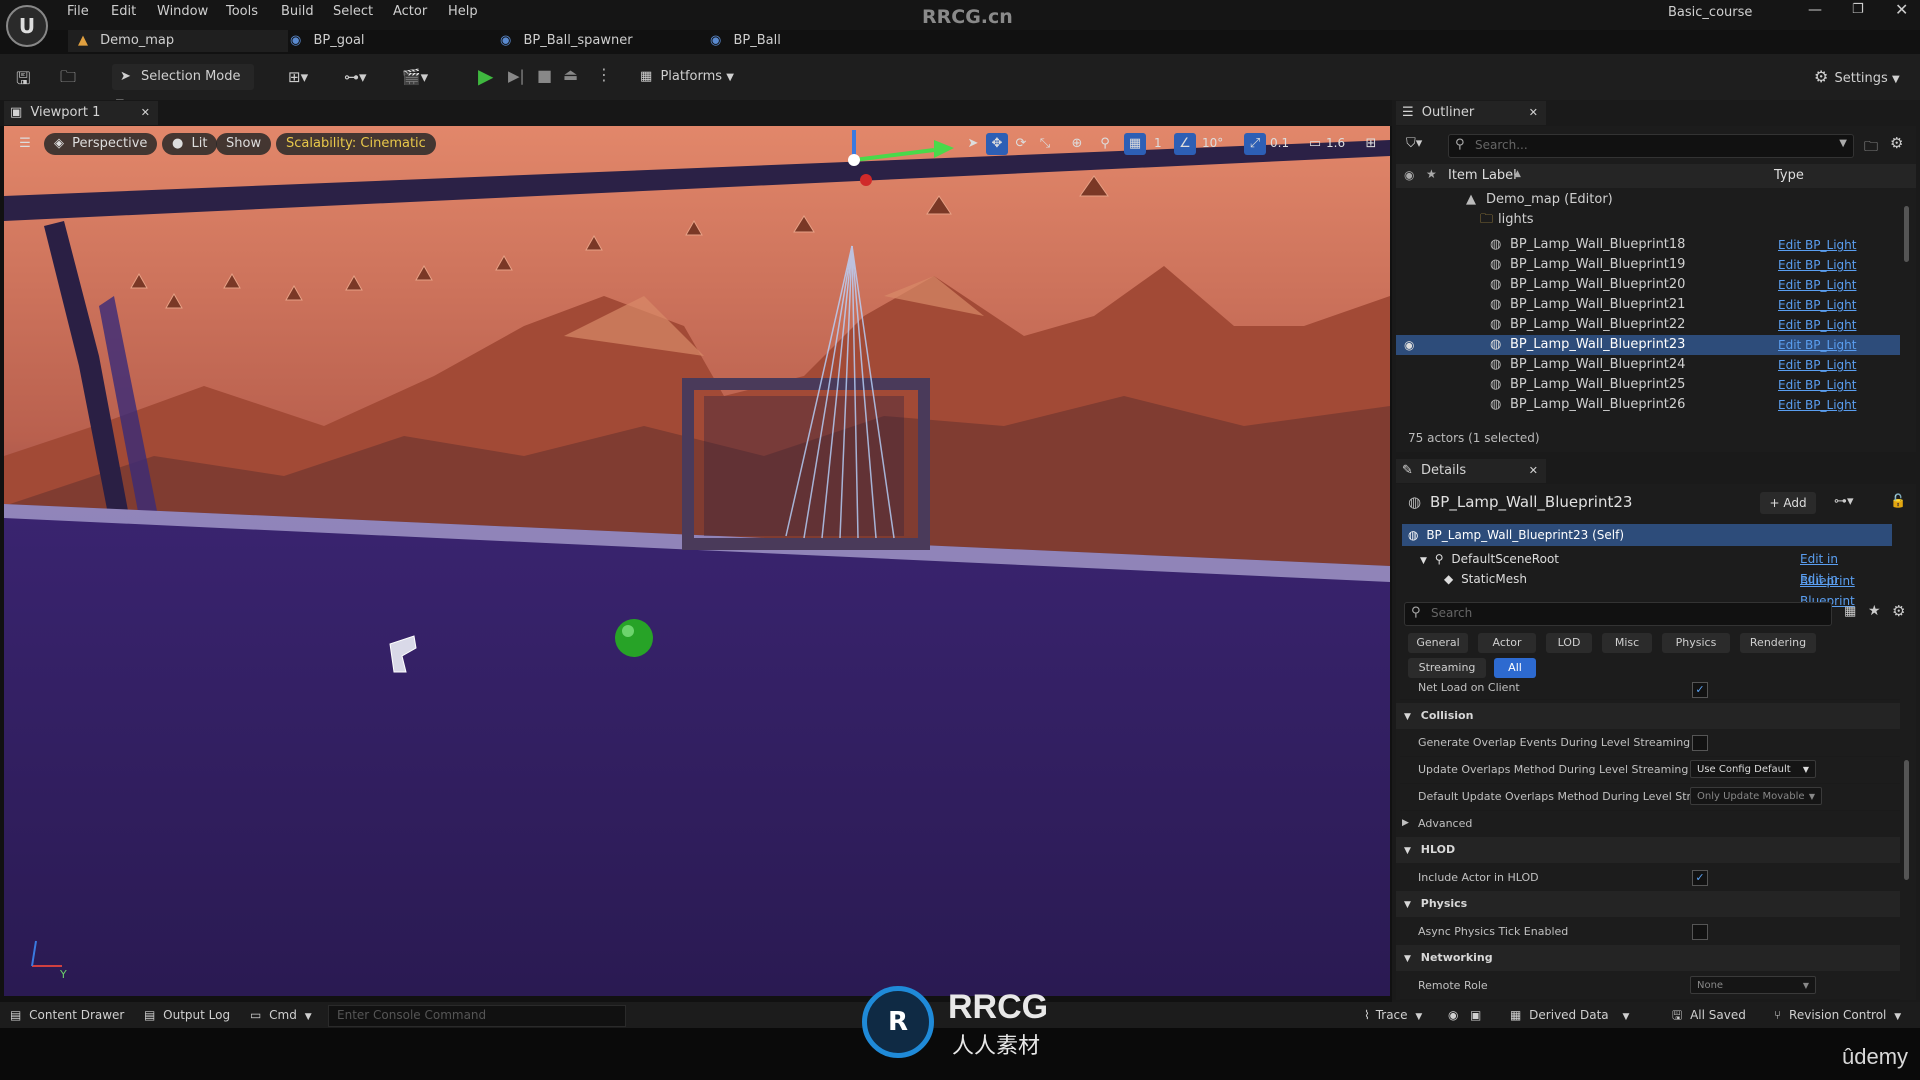 Image resolution: width=1920 pixels, height=1080 pixels. Describe the element at coordinates (1451, 613) in the screenshot. I see `details-search-input: Search` at that location.